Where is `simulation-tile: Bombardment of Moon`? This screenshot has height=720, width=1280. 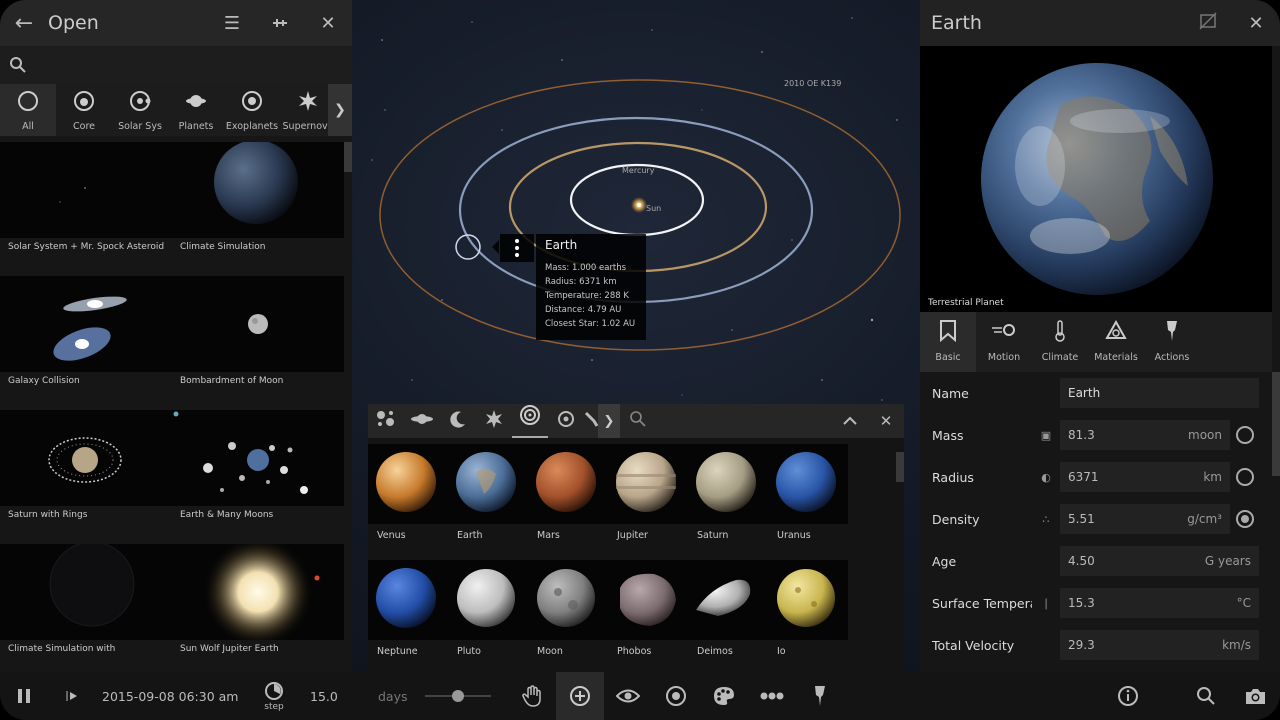 simulation-tile: Bombardment of Moon is located at coordinates (258, 343).